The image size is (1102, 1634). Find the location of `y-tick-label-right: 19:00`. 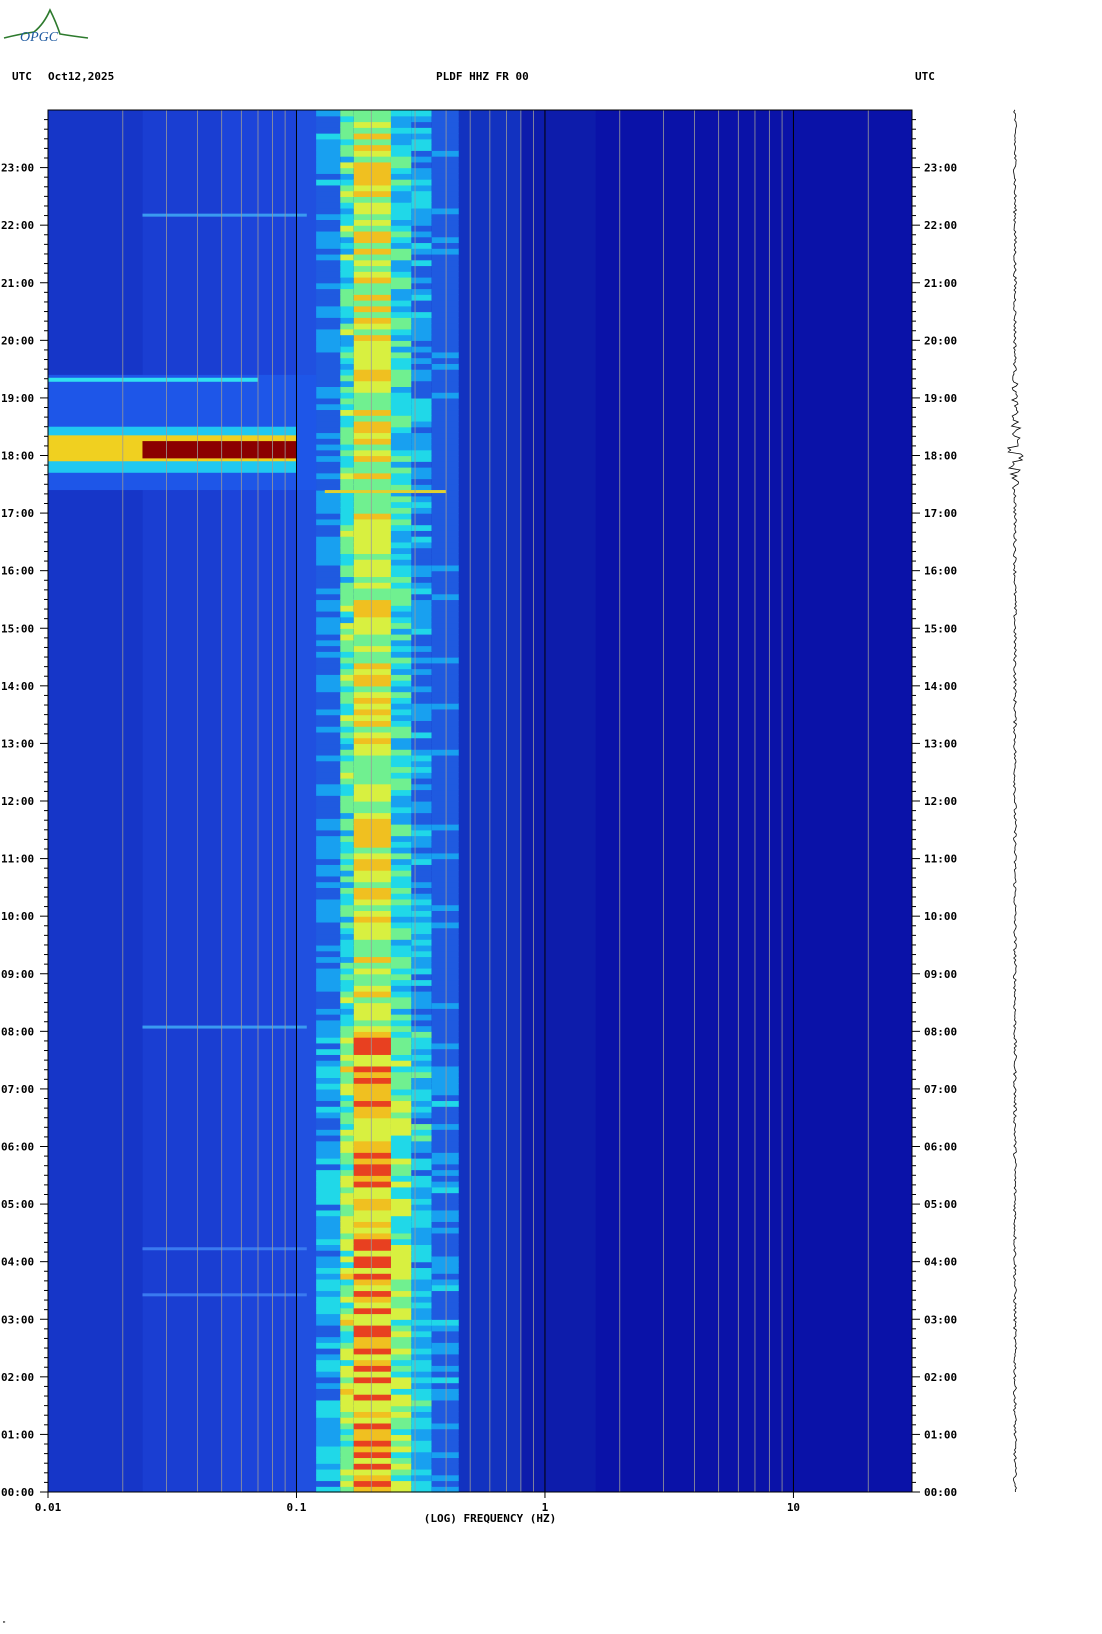

y-tick-label-right: 19:00 is located at coordinates (940, 398).